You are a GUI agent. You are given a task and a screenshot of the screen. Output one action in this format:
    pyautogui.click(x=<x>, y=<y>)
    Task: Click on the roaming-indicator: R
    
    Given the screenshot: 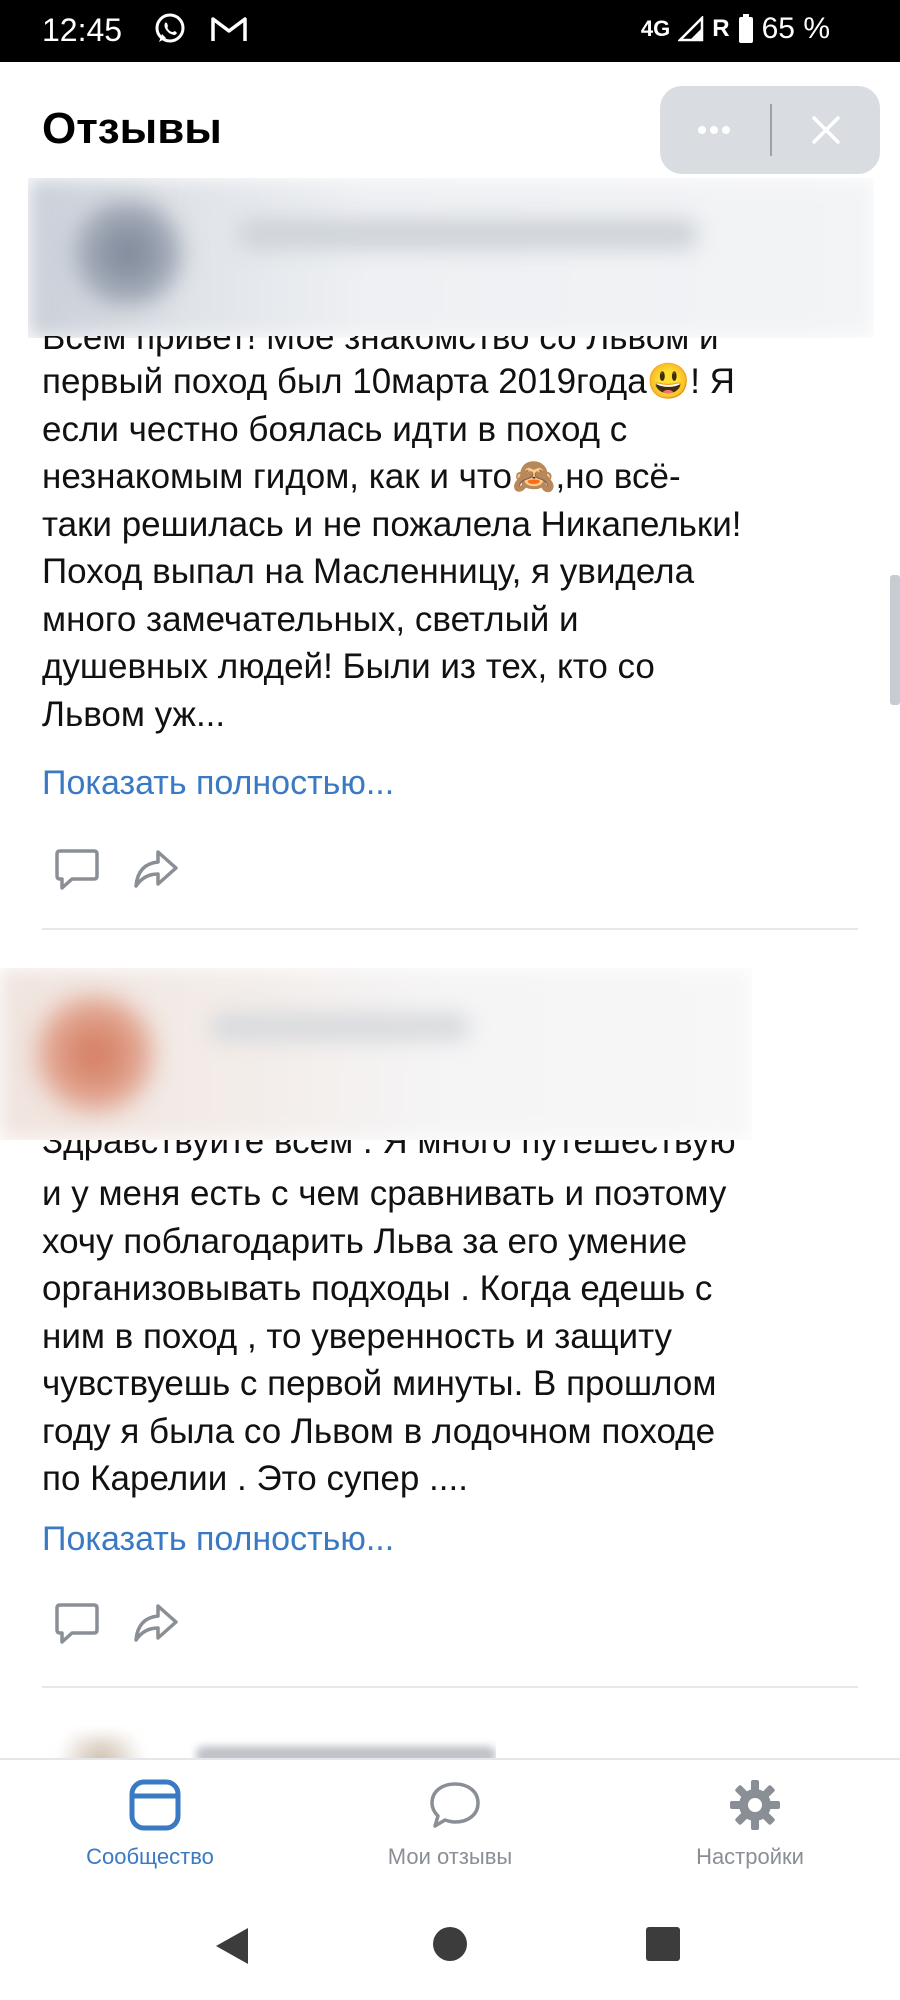 What is the action you would take?
    pyautogui.click(x=721, y=28)
    